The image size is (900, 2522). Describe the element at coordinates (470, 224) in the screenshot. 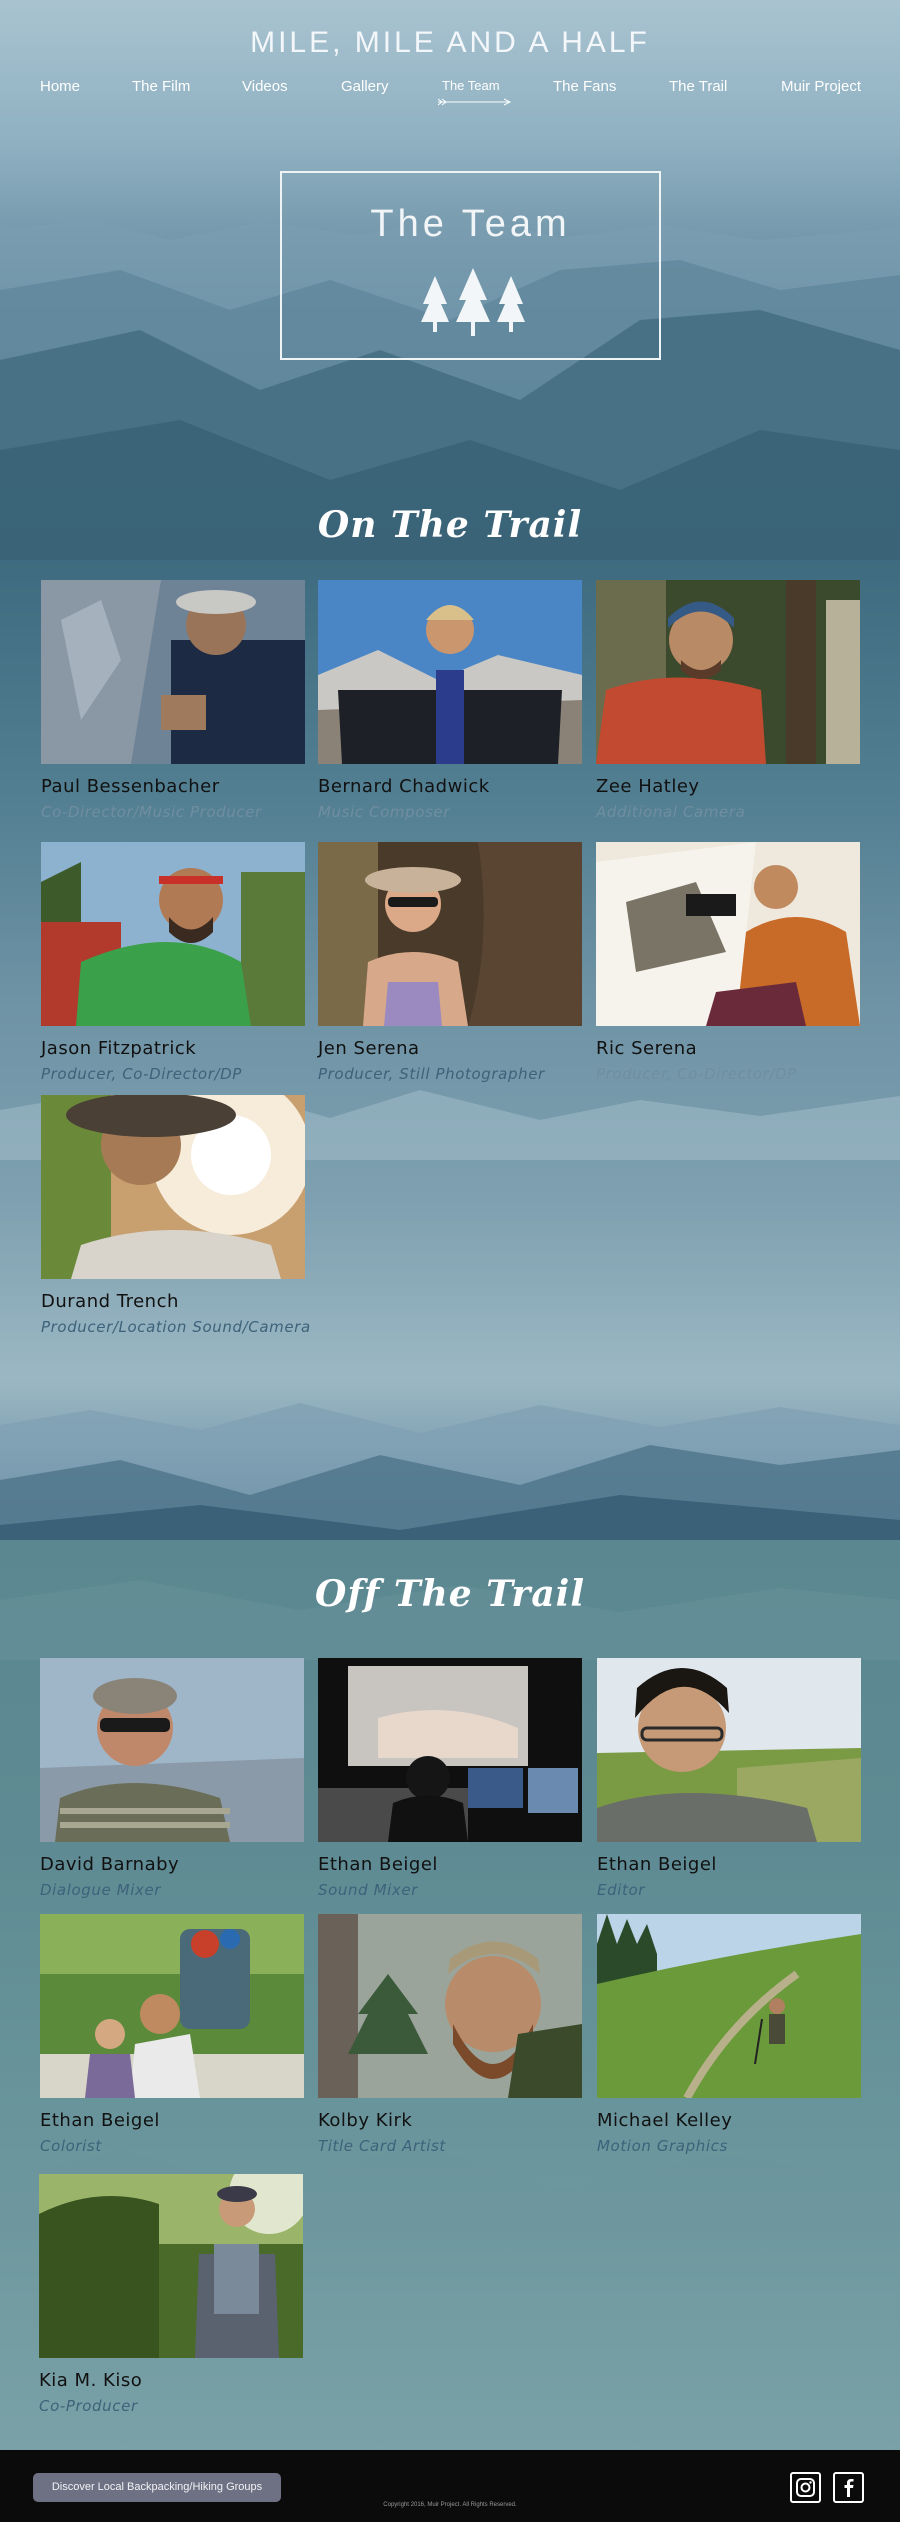

I see `banner-title: The Team` at that location.